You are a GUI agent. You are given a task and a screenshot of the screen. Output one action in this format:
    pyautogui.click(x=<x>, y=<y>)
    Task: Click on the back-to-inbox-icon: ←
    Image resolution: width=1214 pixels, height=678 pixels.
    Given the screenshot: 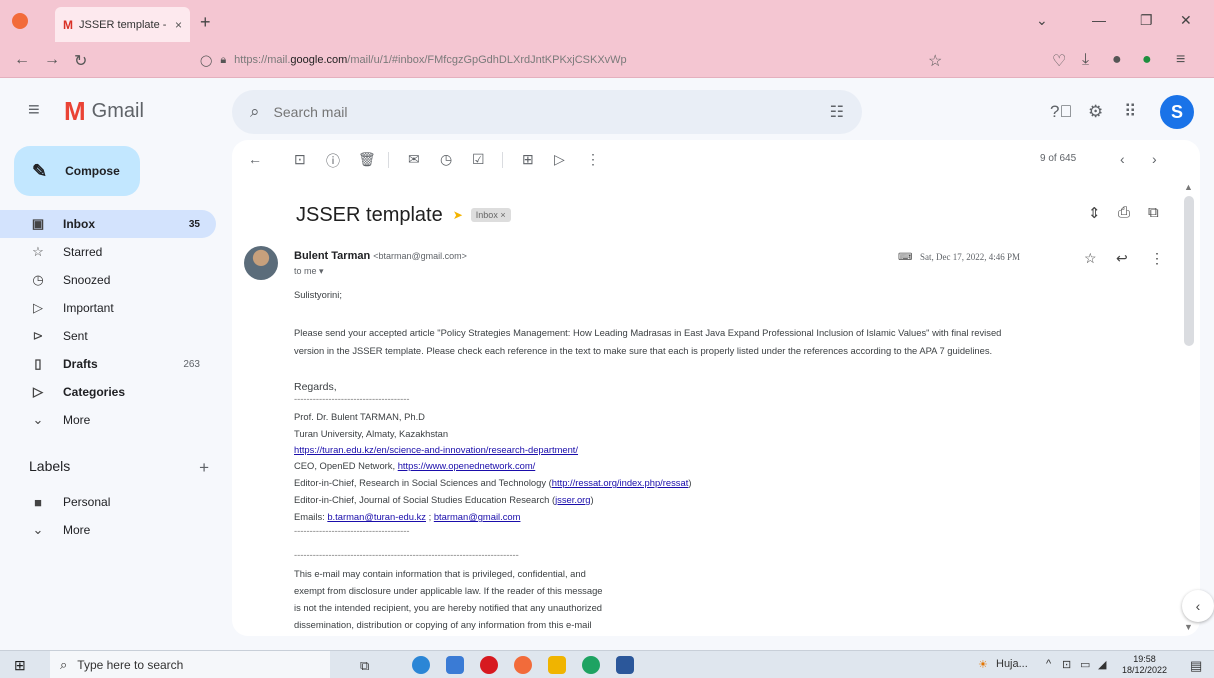 What is the action you would take?
    pyautogui.click(x=255, y=159)
    